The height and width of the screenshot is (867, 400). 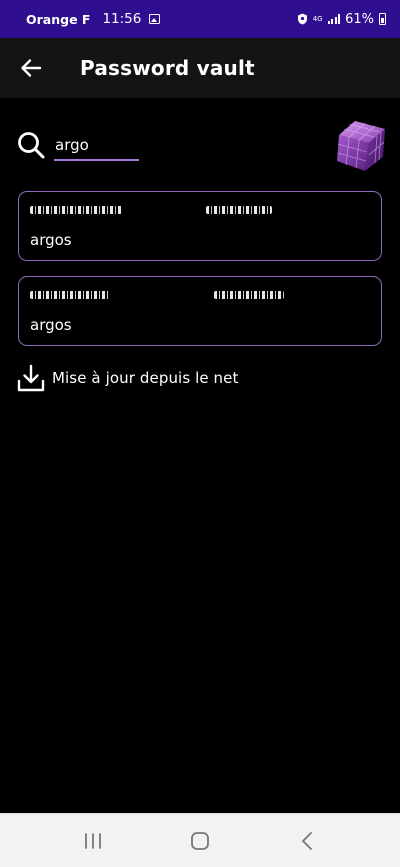 I want to click on battery-percent: 61%, so click(x=359, y=19).